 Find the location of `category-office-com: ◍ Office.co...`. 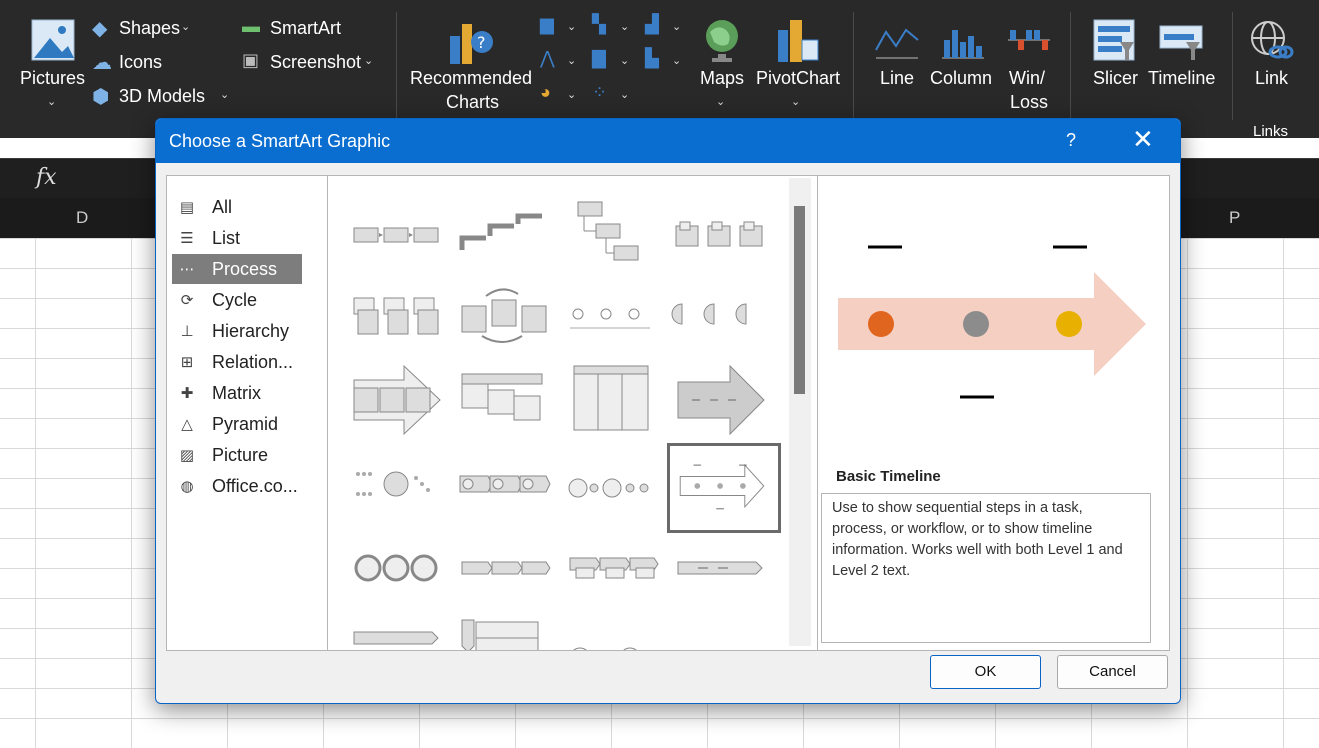

category-office-com: ◍ Office.co... is located at coordinates (237, 486).